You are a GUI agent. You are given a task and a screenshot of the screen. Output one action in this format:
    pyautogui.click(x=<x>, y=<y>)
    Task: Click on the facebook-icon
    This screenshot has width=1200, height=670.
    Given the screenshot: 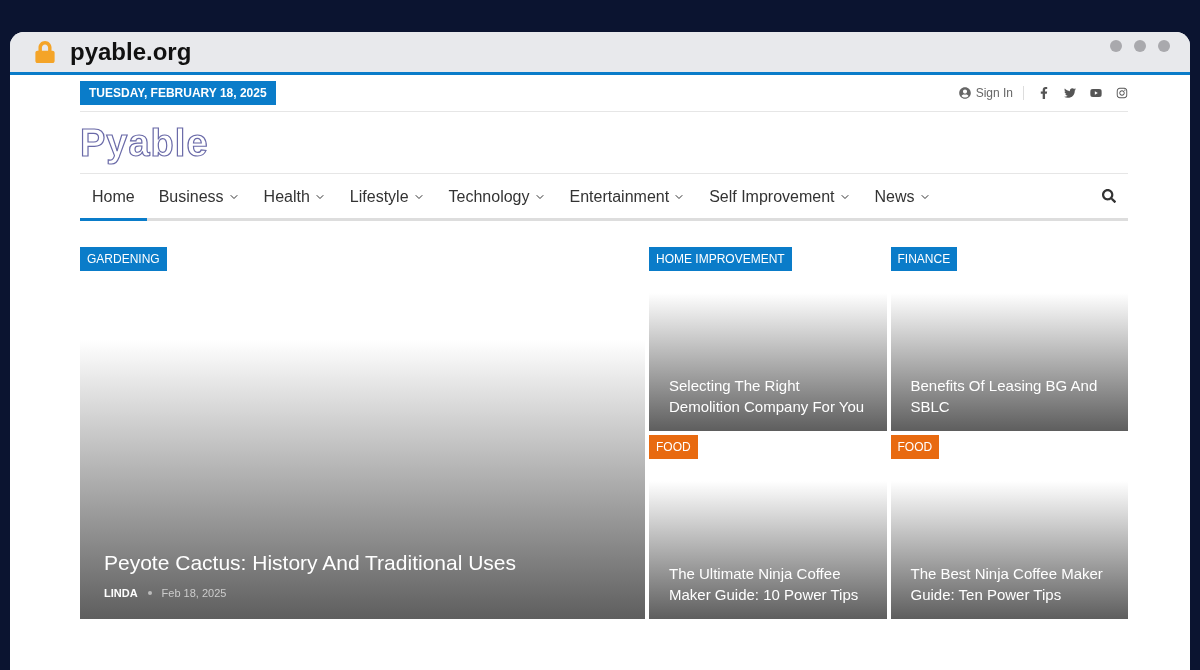 What is the action you would take?
    pyautogui.click(x=1044, y=93)
    